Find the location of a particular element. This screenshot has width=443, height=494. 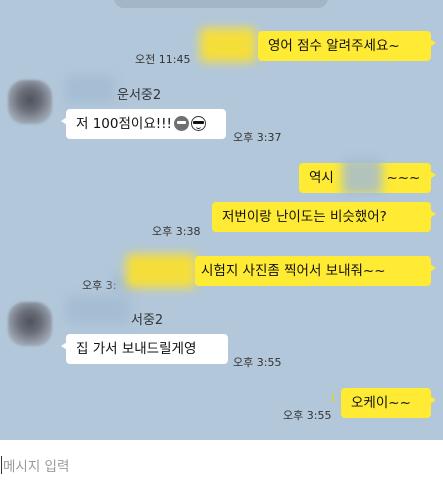

message-text: 집 가서 보내드릴게영 is located at coordinates (136, 349).